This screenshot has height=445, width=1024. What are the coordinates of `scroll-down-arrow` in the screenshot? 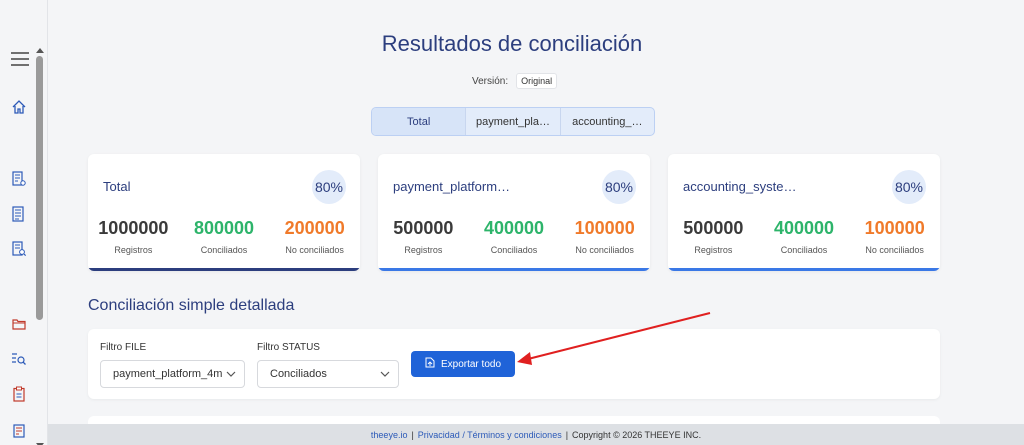 It's located at (40, 440).